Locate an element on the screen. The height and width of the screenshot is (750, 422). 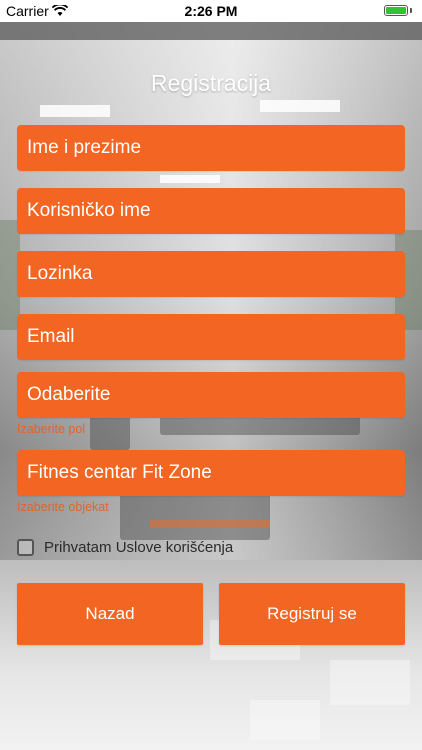
password-input: Lozinka is located at coordinates (211, 274).